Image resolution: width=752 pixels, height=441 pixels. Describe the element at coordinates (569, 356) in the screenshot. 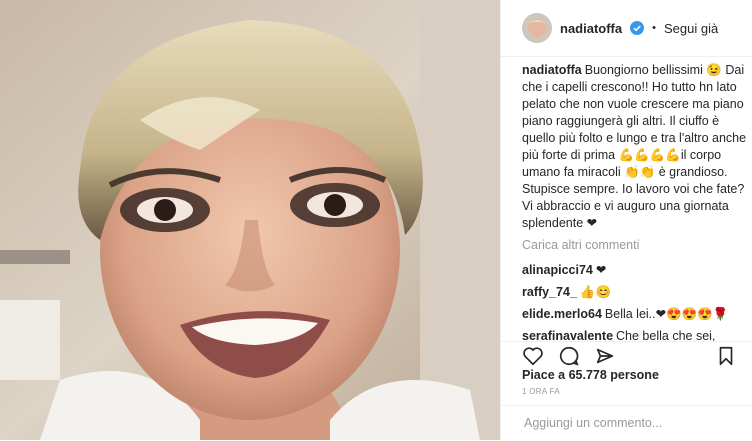

I see `comment-icon` at that location.